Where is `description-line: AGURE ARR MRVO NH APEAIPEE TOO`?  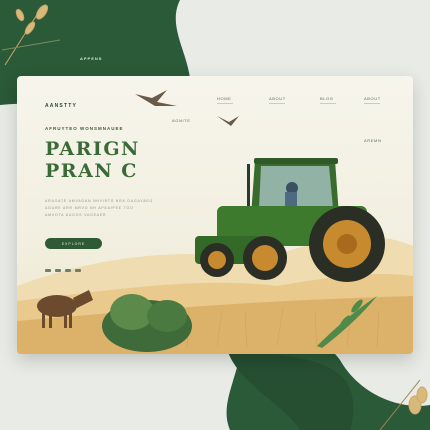 description-line: AGURE ARR MRVO NH APEAIPEE TOO is located at coordinates (89, 208).